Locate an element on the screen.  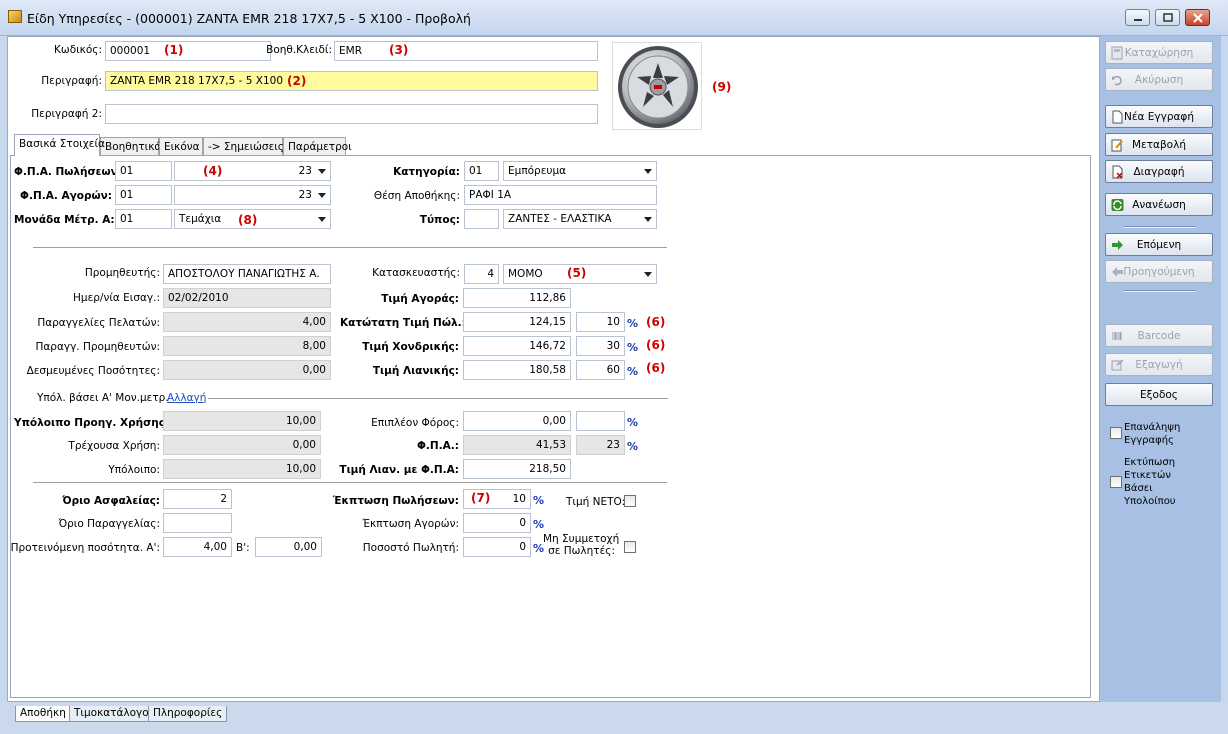
maximize-icon is located at coordinates (1168, 17).